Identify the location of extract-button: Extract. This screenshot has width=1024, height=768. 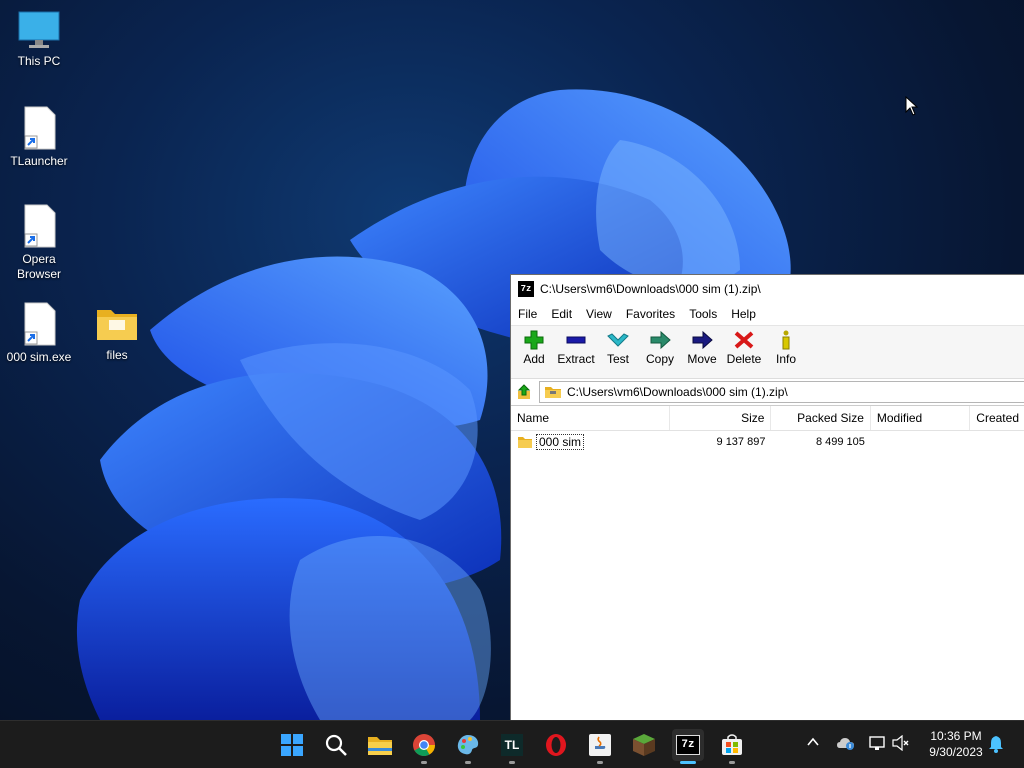
(576, 346).